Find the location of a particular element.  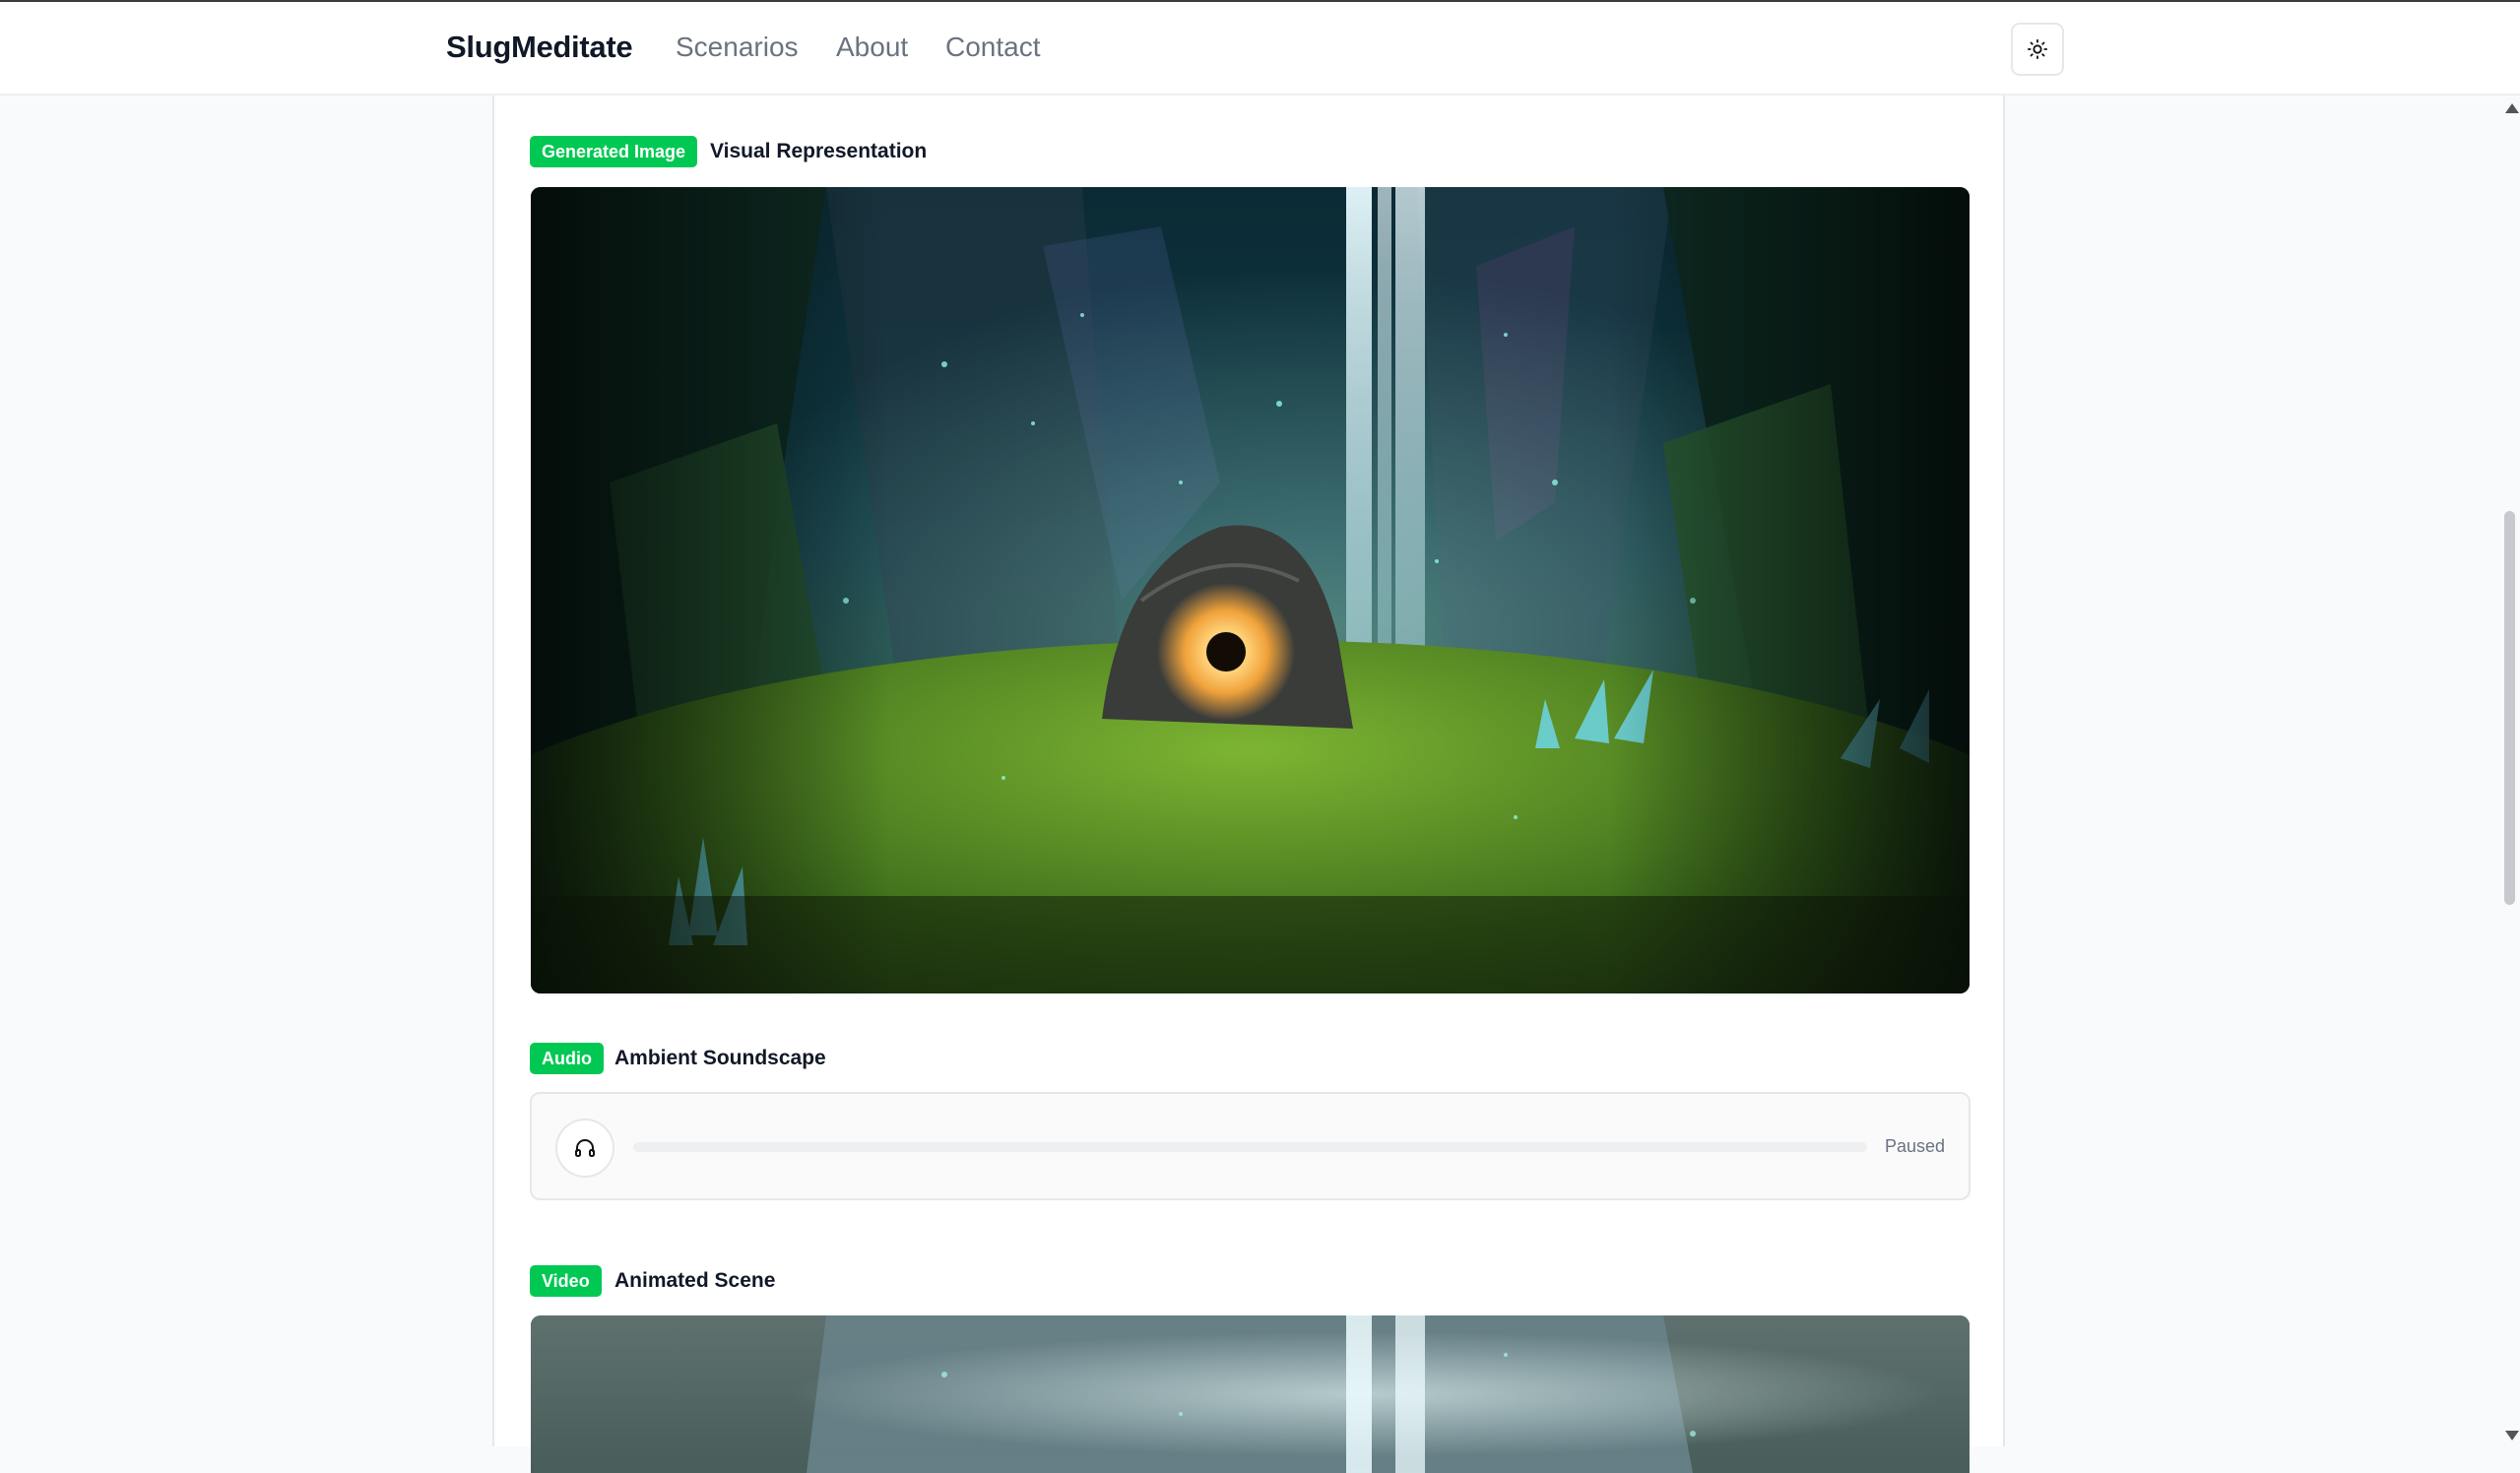

audio-progress-track is located at coordinates (1250, 1147).